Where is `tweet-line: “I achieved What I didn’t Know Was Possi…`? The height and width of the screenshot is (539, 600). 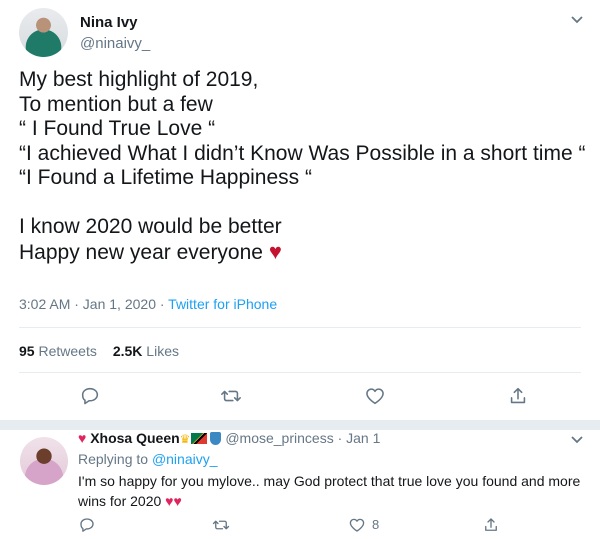 tweet-line: “I achieved What I didn’t Know Was Possi… is located at coordinates (302, 153).